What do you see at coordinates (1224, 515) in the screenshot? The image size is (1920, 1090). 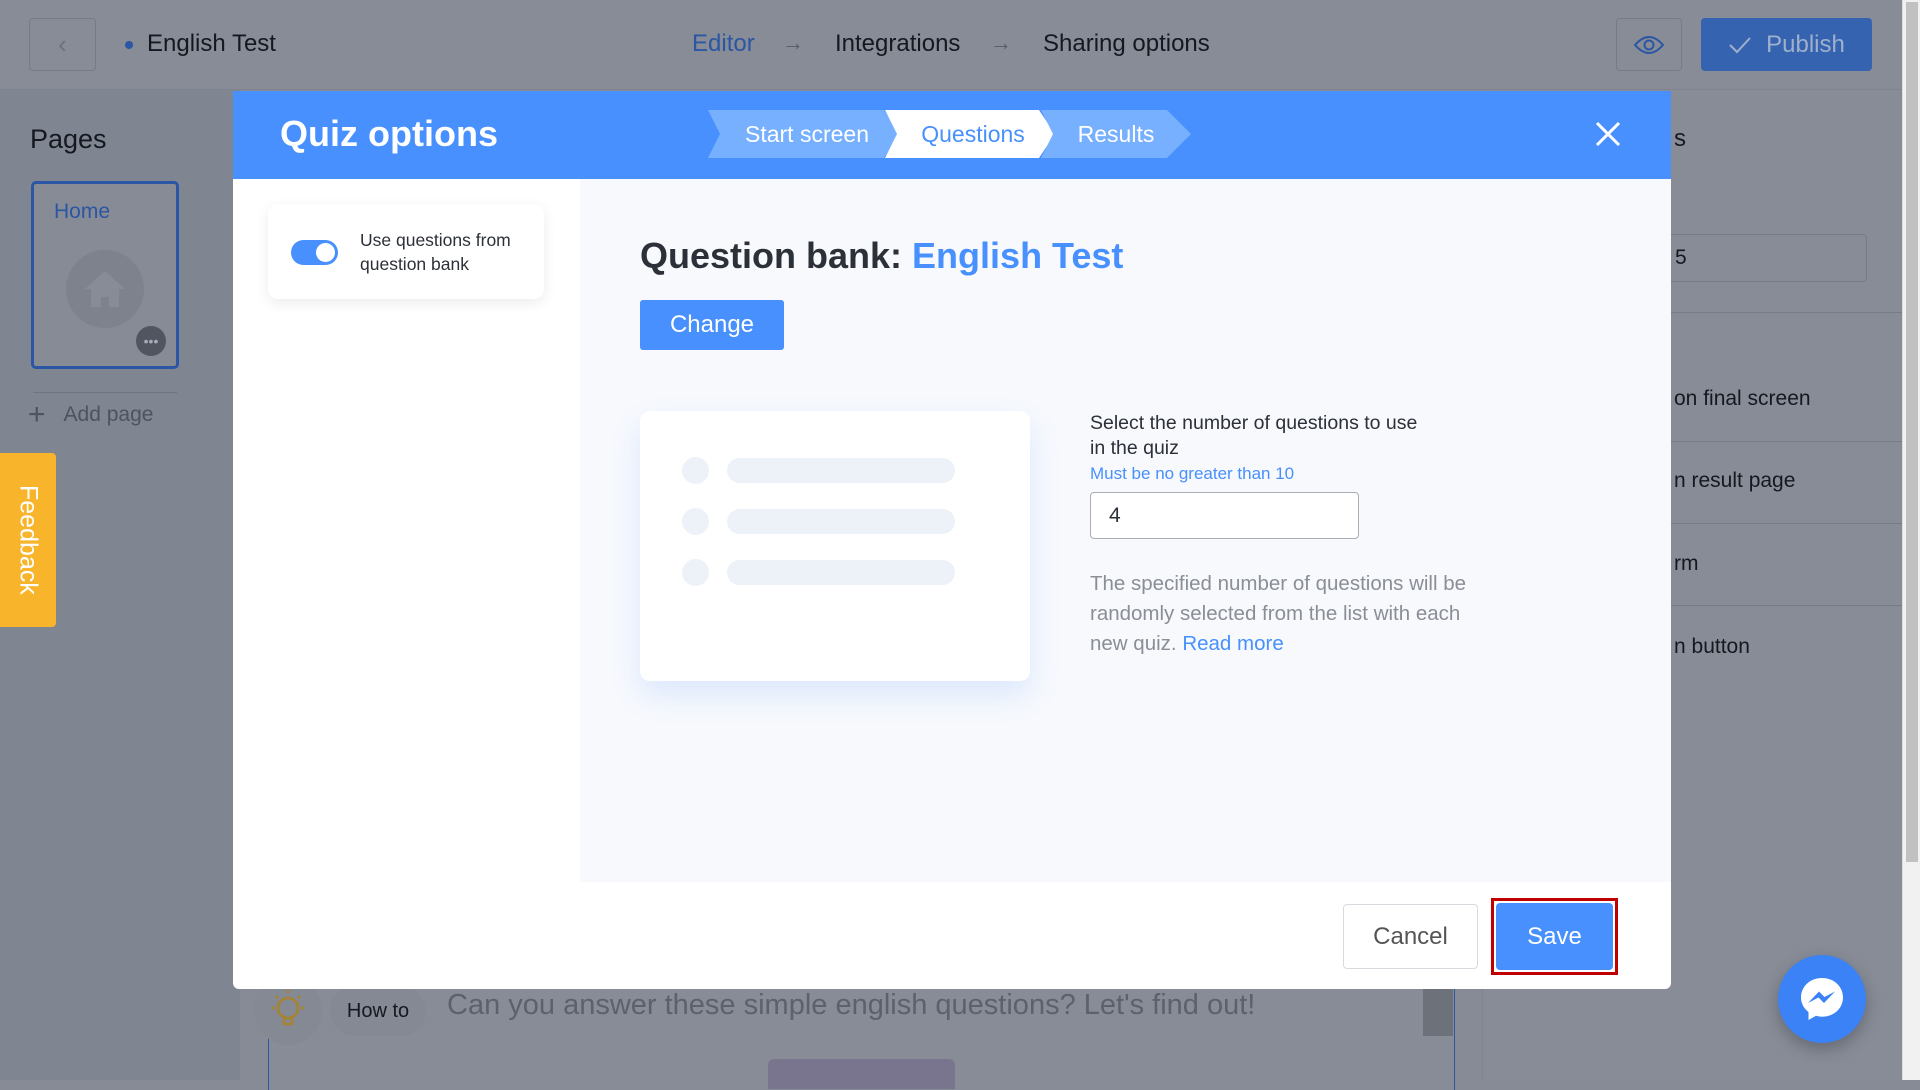 I see `question-count-input` at bounding box center [1224, 515].